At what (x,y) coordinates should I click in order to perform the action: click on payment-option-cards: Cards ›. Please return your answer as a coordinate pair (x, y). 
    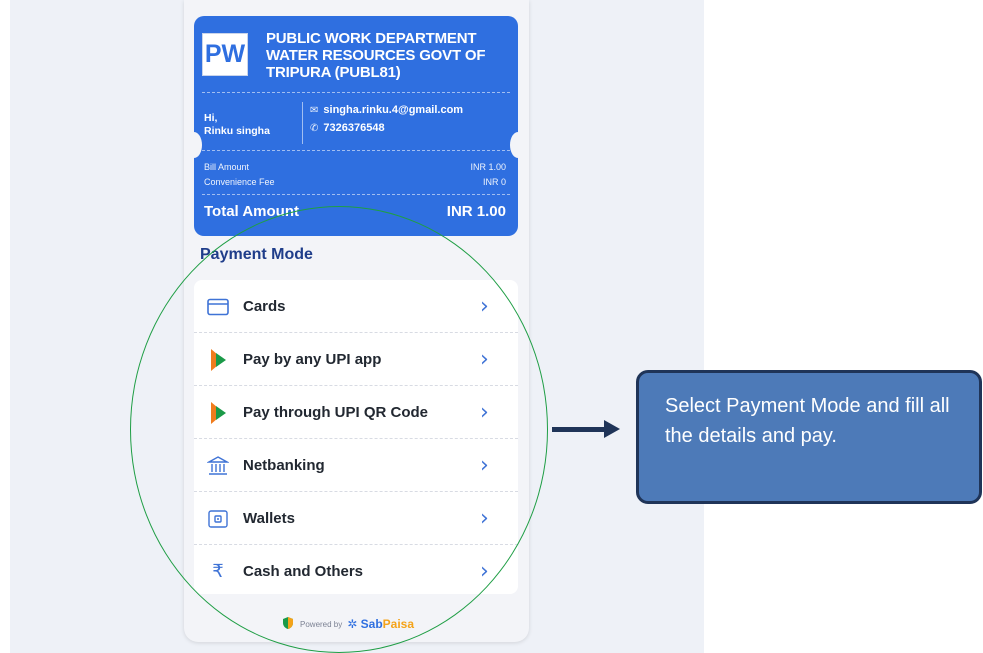
    Looking at the image, I should click on (356, 306).